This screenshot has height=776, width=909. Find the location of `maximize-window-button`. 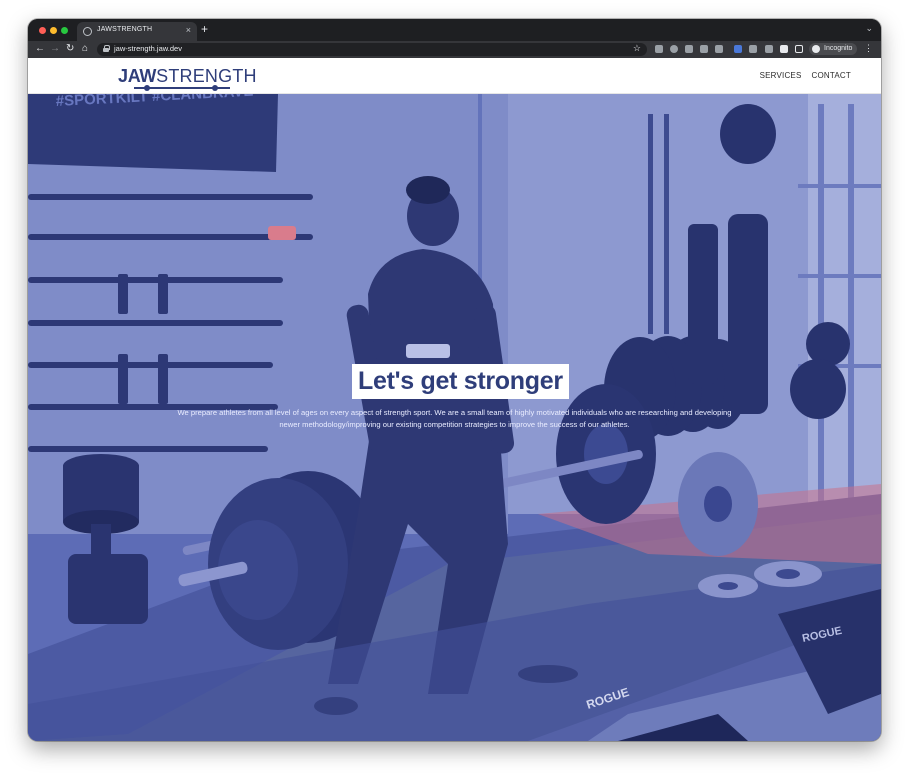

maximize-window-button is located at coordinates (64, 30).